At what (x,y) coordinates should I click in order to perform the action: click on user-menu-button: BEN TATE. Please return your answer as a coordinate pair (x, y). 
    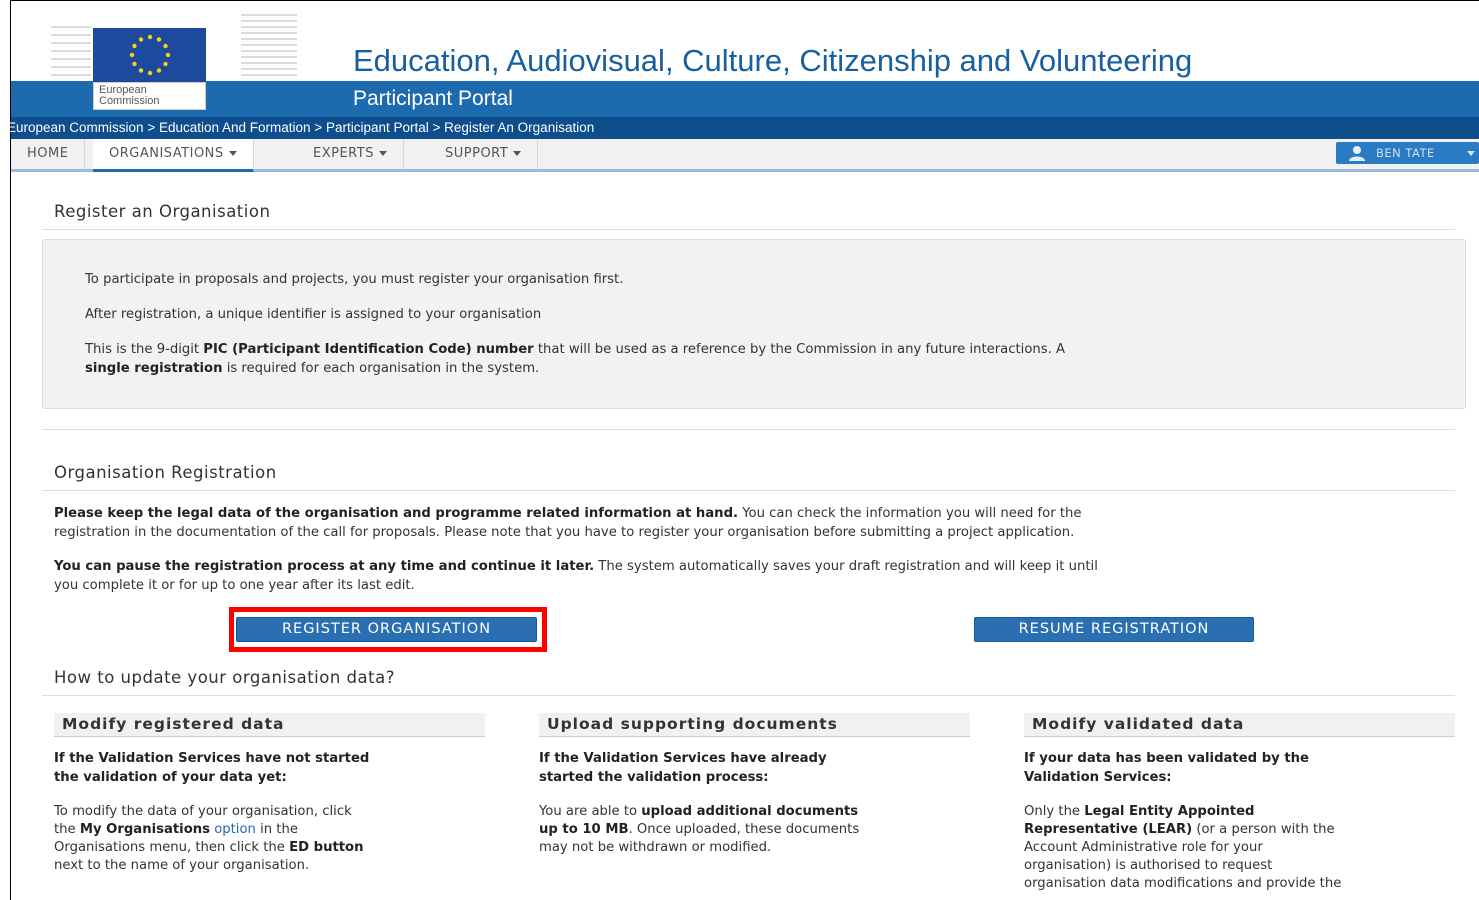
    Looking at the image, I should click on (1407, 153).